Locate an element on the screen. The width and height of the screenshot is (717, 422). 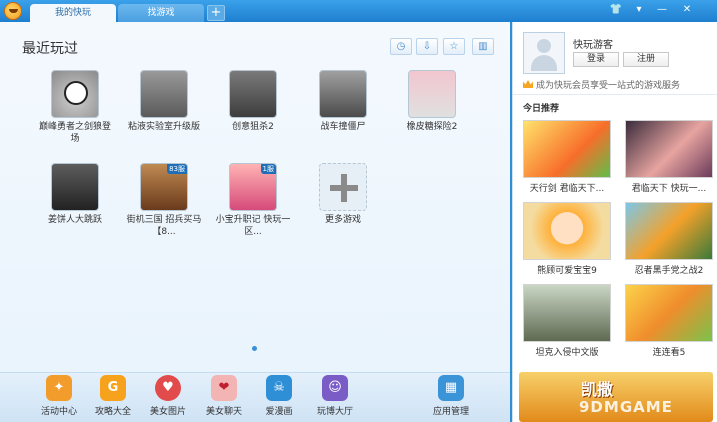
add-tab-button: + is located at coordinates (216, 13).